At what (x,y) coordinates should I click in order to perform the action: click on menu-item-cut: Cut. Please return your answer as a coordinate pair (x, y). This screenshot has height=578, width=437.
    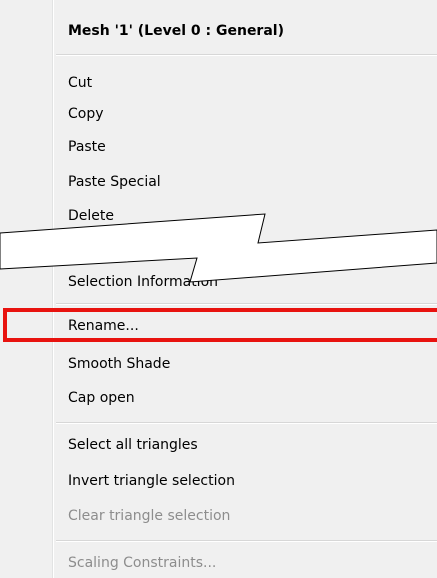
    Looking at the image, I should click on (80, 83).